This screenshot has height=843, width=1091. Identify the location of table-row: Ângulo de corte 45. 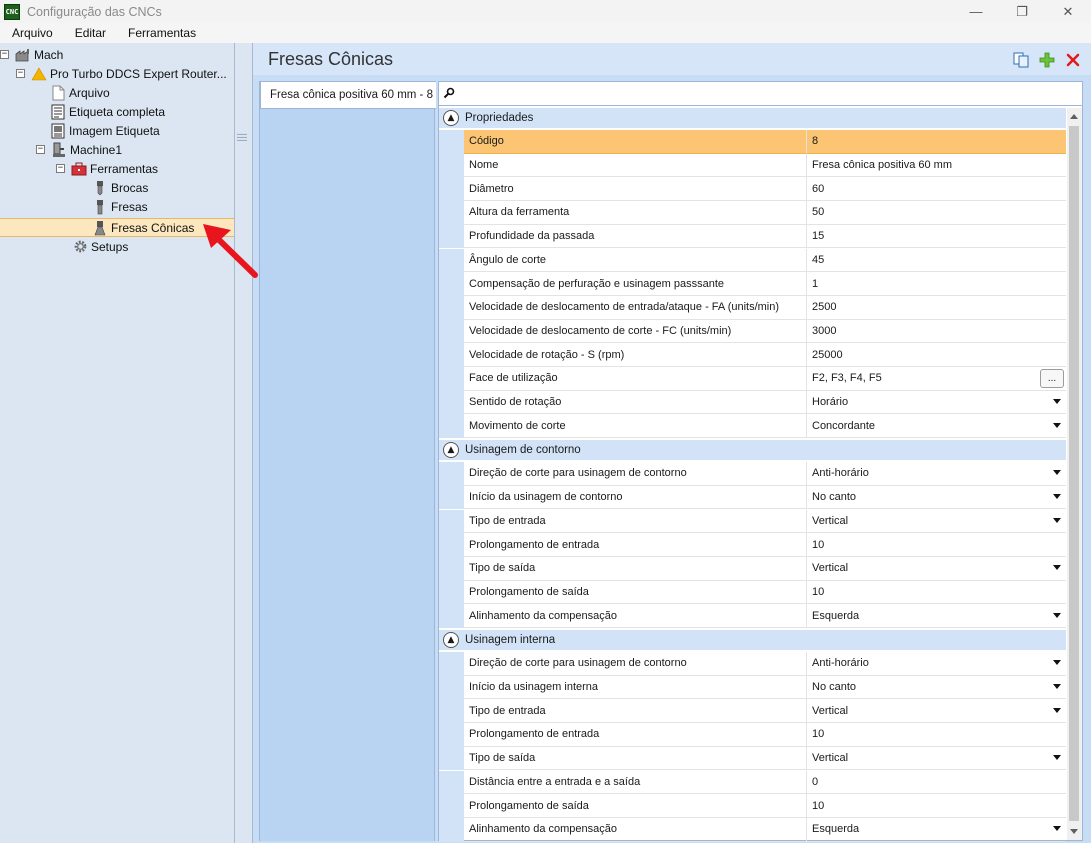
(752, 260).